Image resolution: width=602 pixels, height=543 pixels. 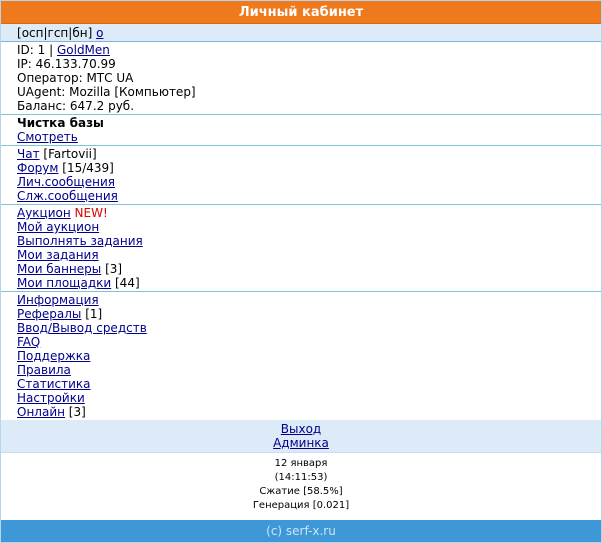 What do you see at coordinates (64, 283) in the screenshot?
I see `my-sites-link: Мои площадки` at bounding box center [64, 283].